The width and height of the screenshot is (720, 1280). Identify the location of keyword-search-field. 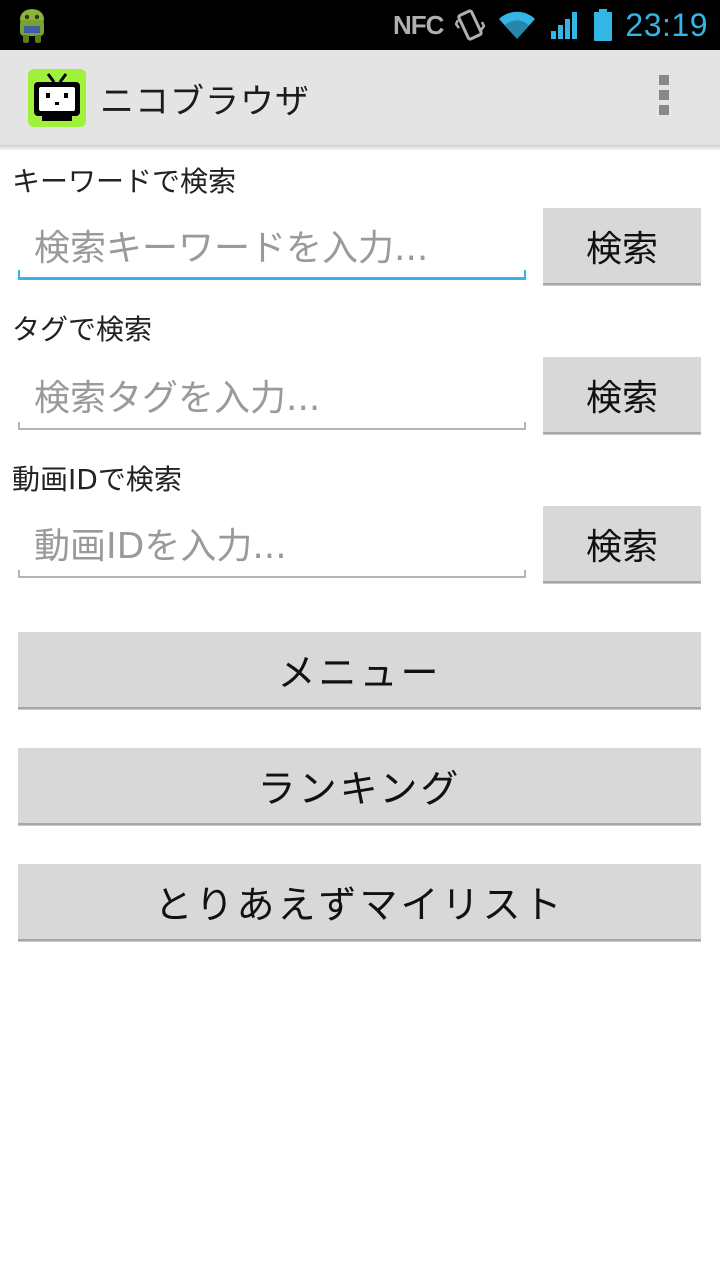
(272, 250).